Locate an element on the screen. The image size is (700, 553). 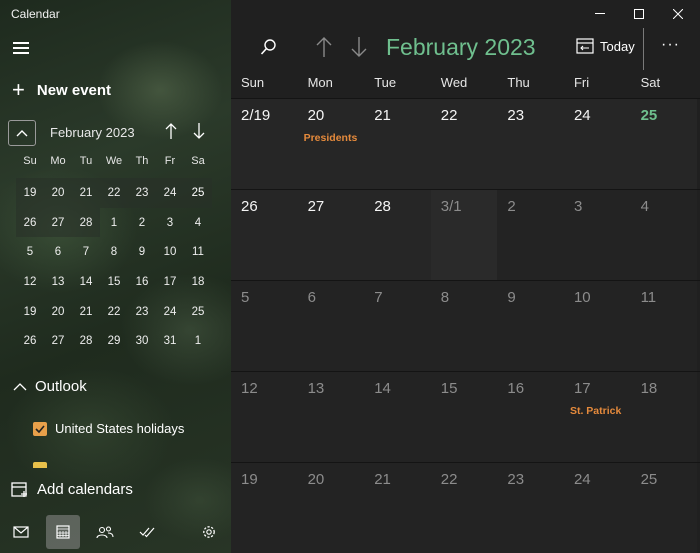
next-month-button is located at coordinates (359, 49).